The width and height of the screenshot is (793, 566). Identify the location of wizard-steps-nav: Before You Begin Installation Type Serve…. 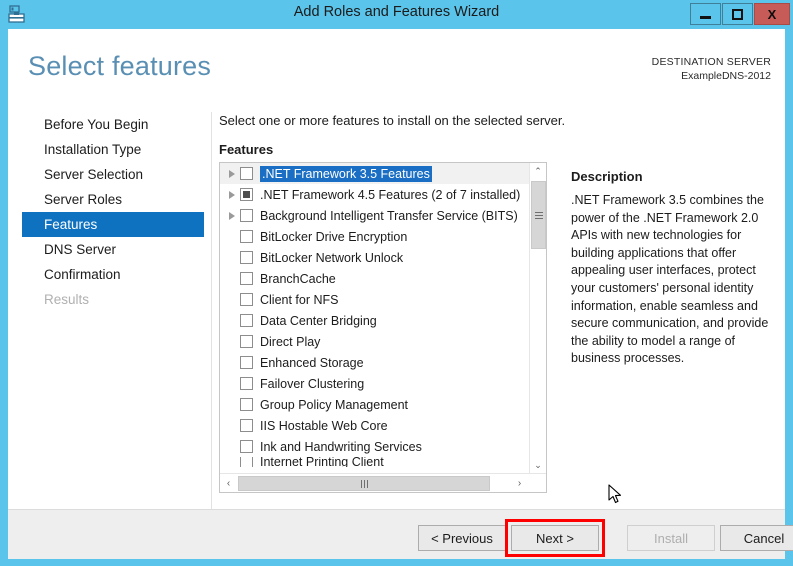
(113, 212).